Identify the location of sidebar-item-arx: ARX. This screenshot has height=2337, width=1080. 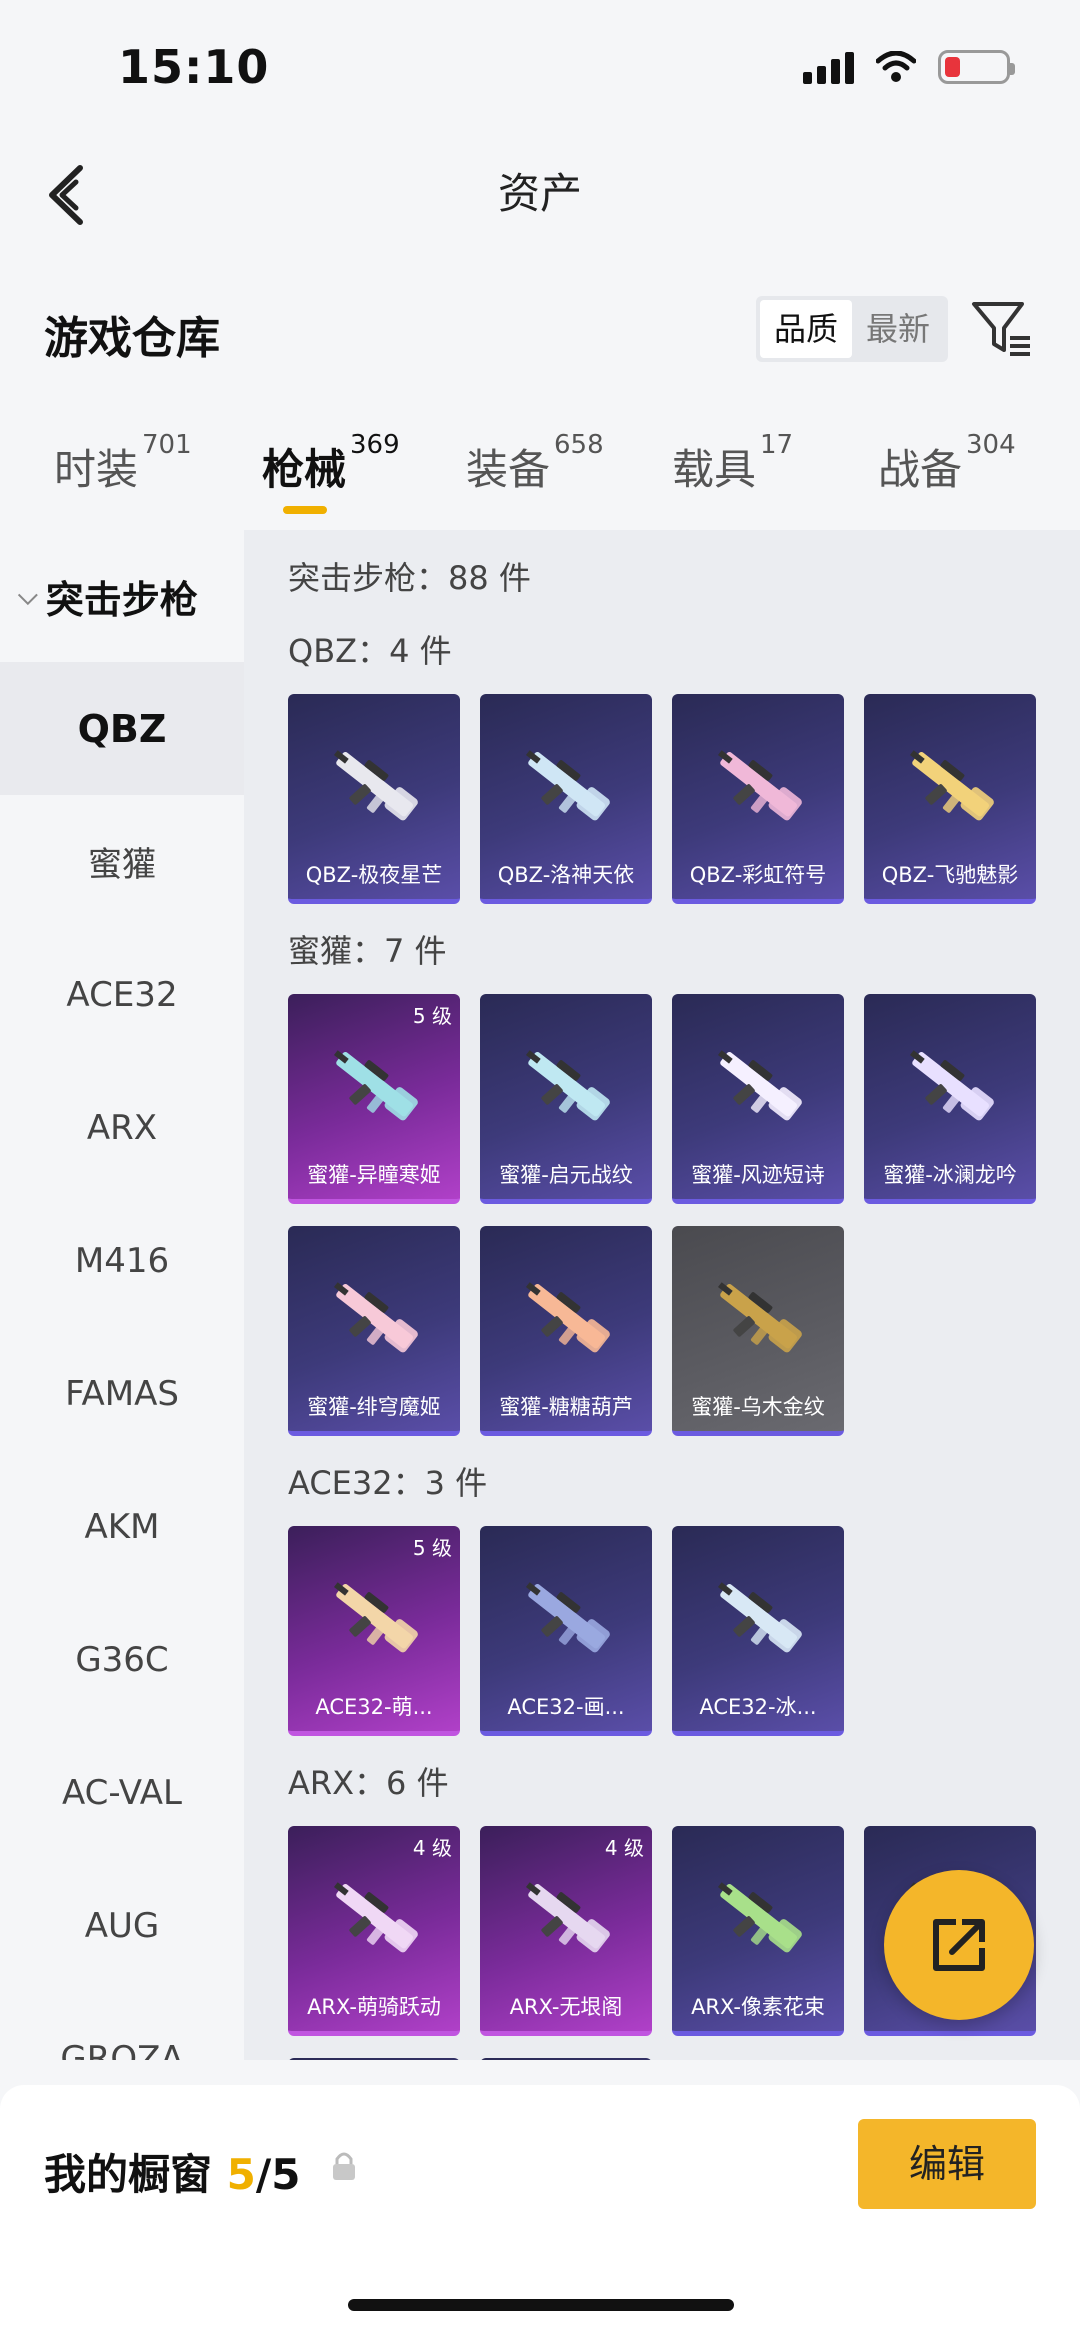
(122, 1127).